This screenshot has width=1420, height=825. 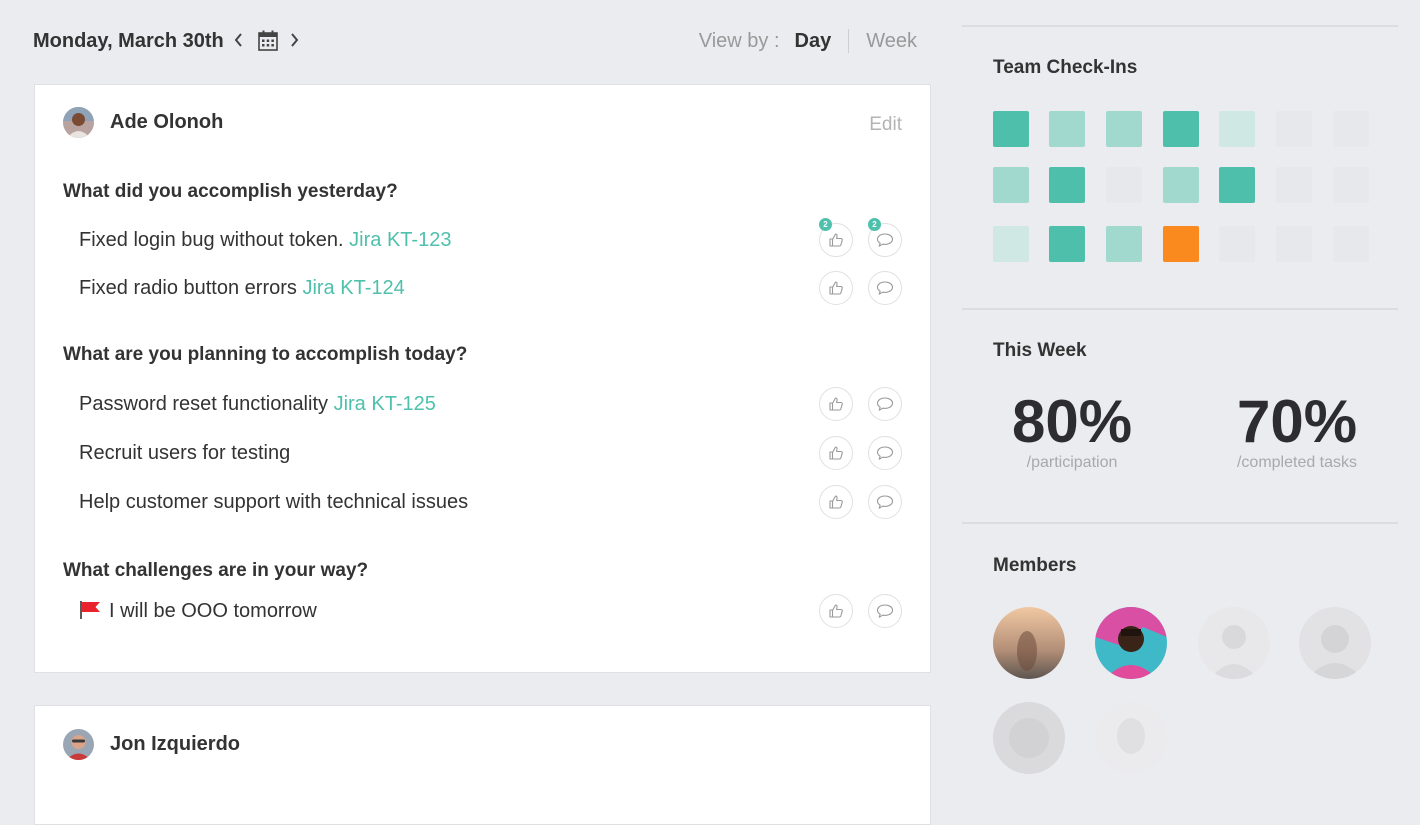 I want to click on checkin-author: Jon Izquierdo, so click(x=151, y=744).